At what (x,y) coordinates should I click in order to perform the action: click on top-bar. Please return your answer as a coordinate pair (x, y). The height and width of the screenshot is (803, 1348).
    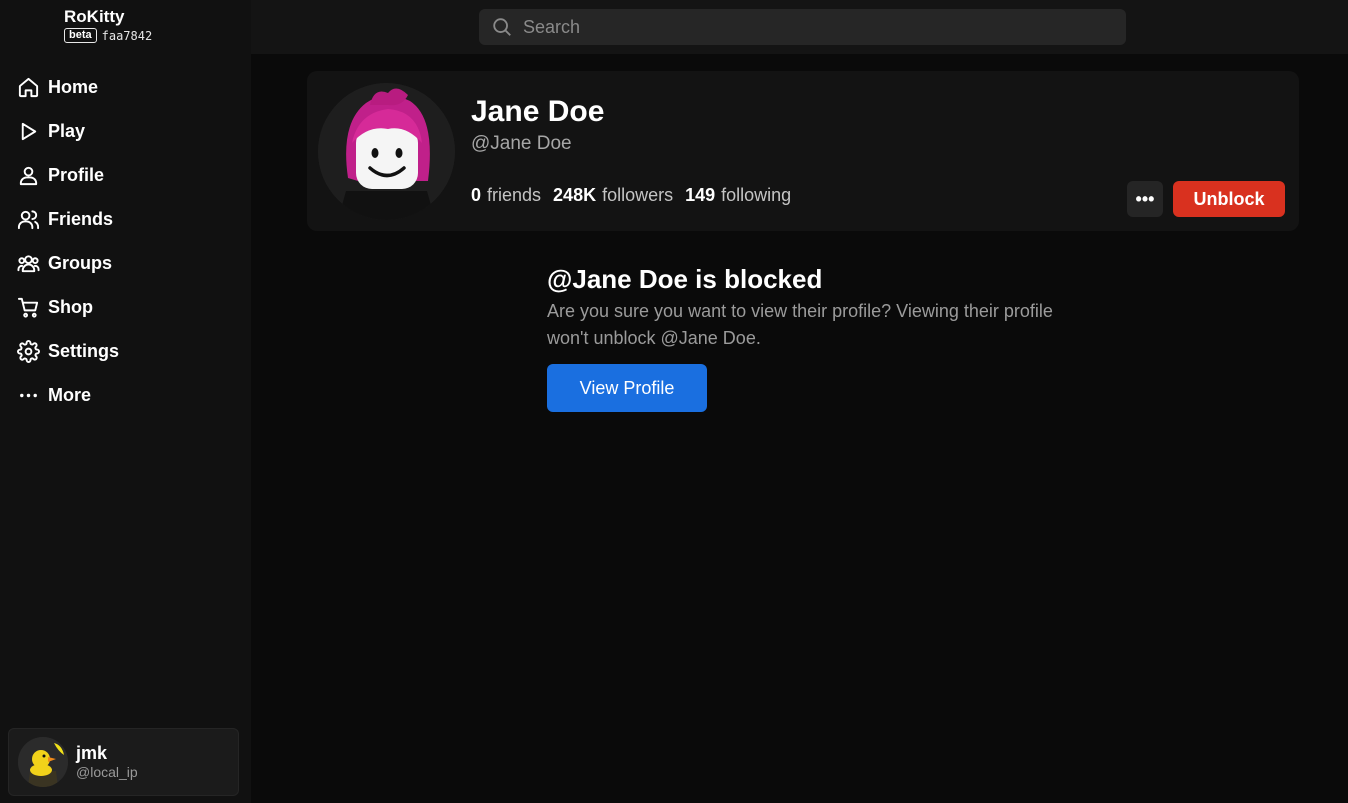
    Looking at the image, I should click on (799, 27).